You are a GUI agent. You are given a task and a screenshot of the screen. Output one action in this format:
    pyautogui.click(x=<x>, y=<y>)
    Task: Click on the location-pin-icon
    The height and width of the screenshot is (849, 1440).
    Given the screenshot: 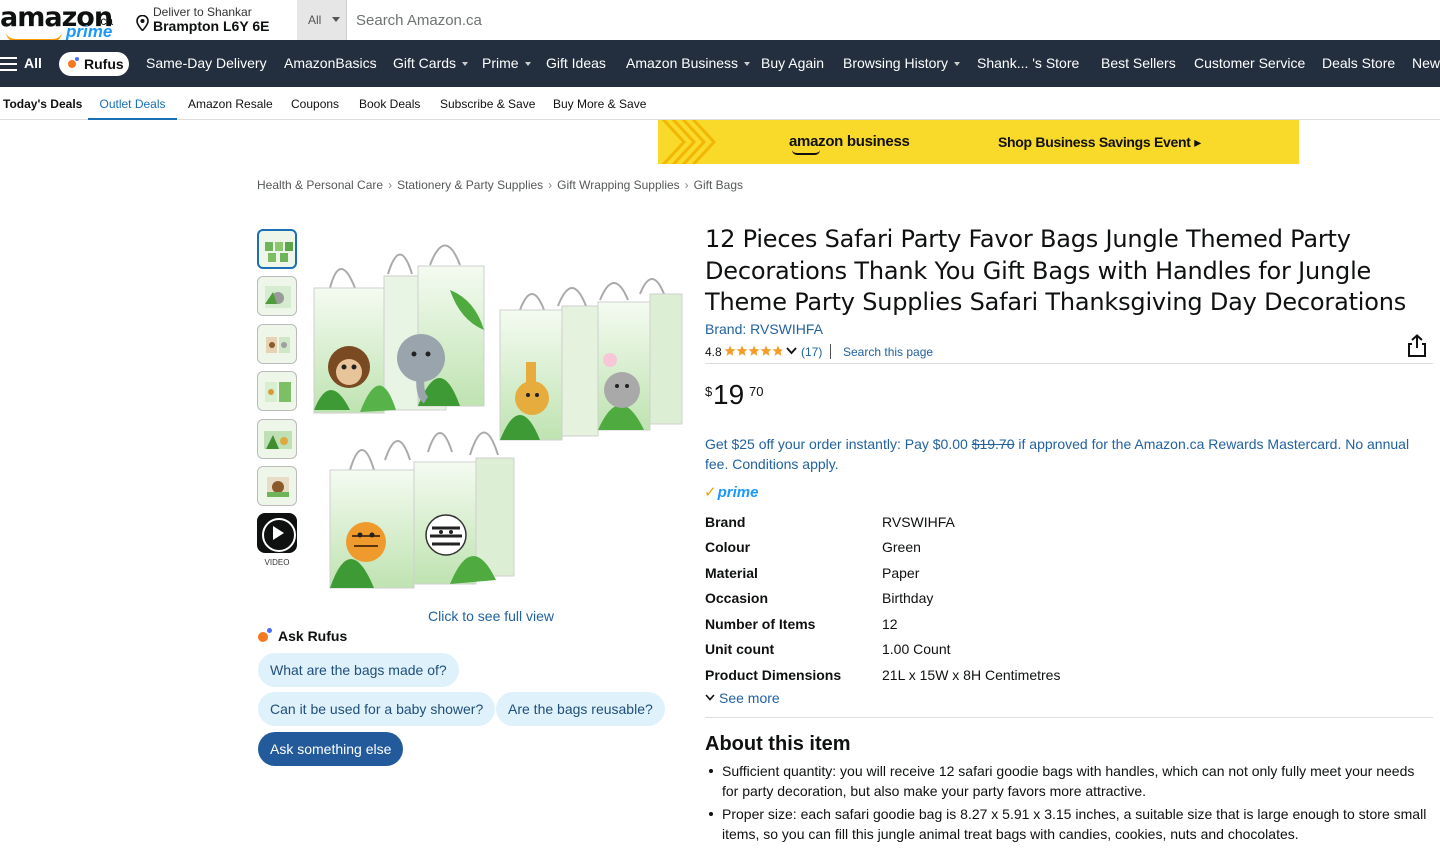 What is the action you would take?
    pyautogui.click(x=142, y=23)
    